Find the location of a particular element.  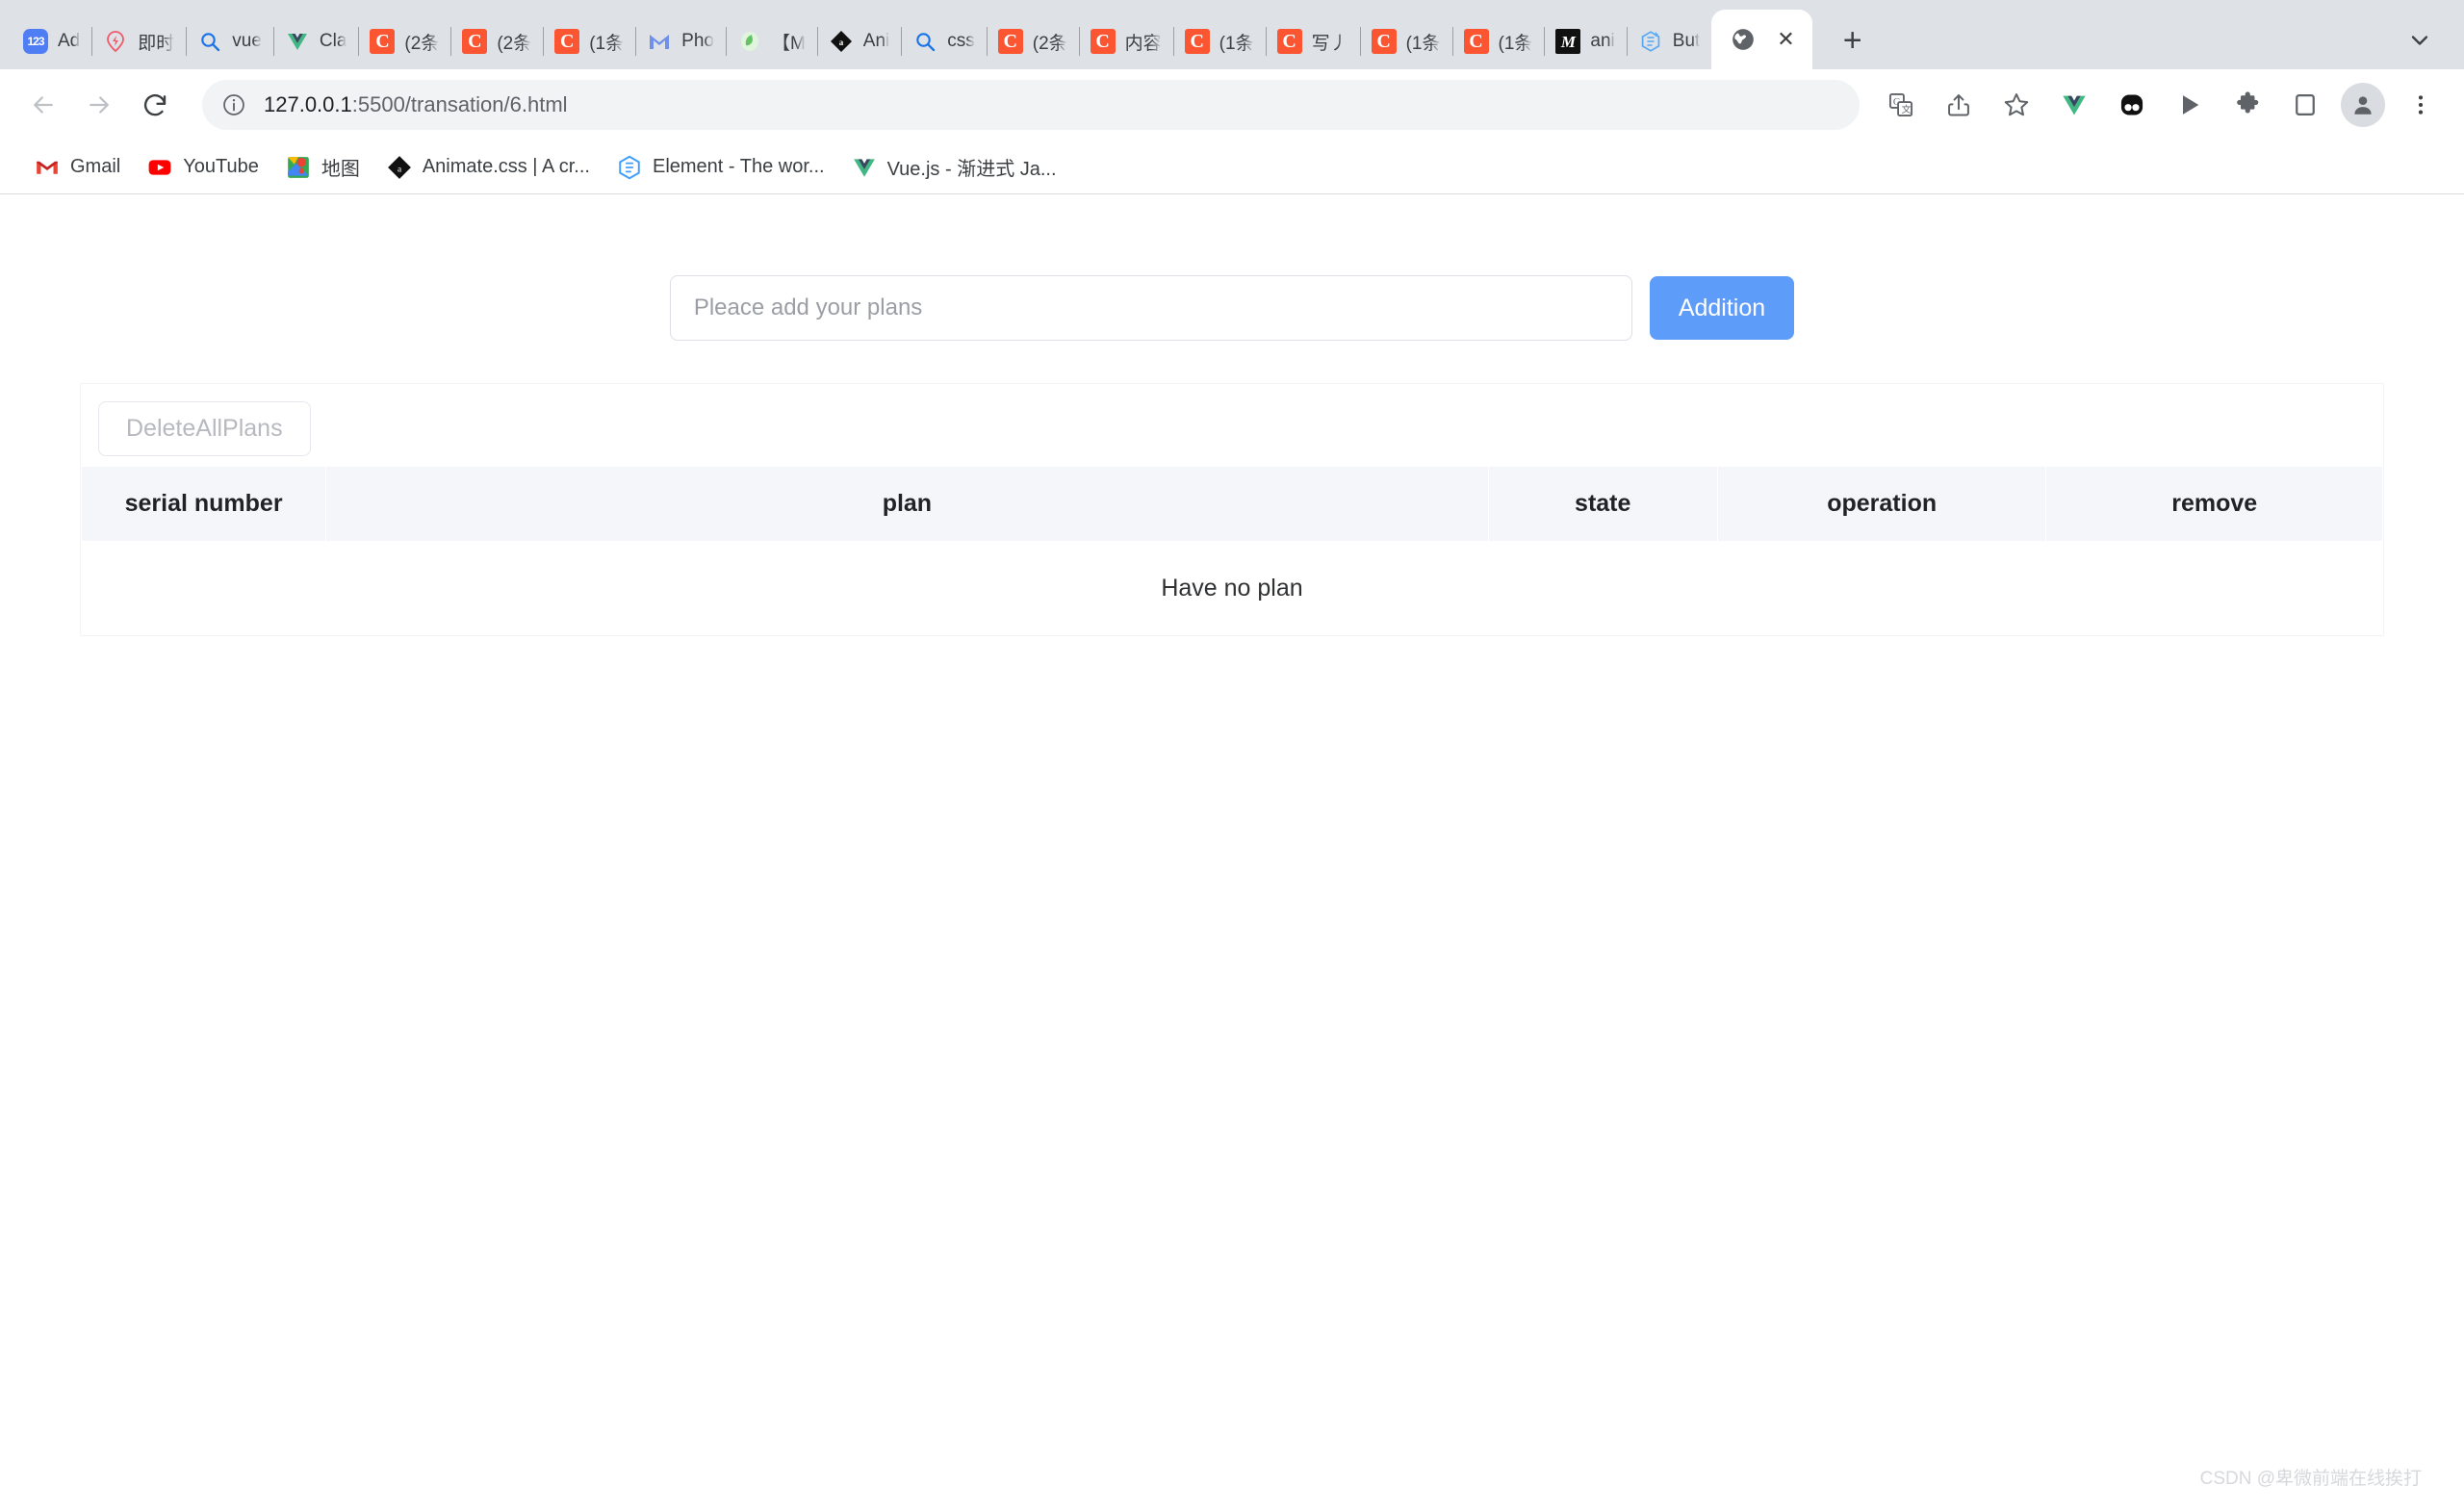

tab-title: 写丿 is located at coordinates (1329, 43).